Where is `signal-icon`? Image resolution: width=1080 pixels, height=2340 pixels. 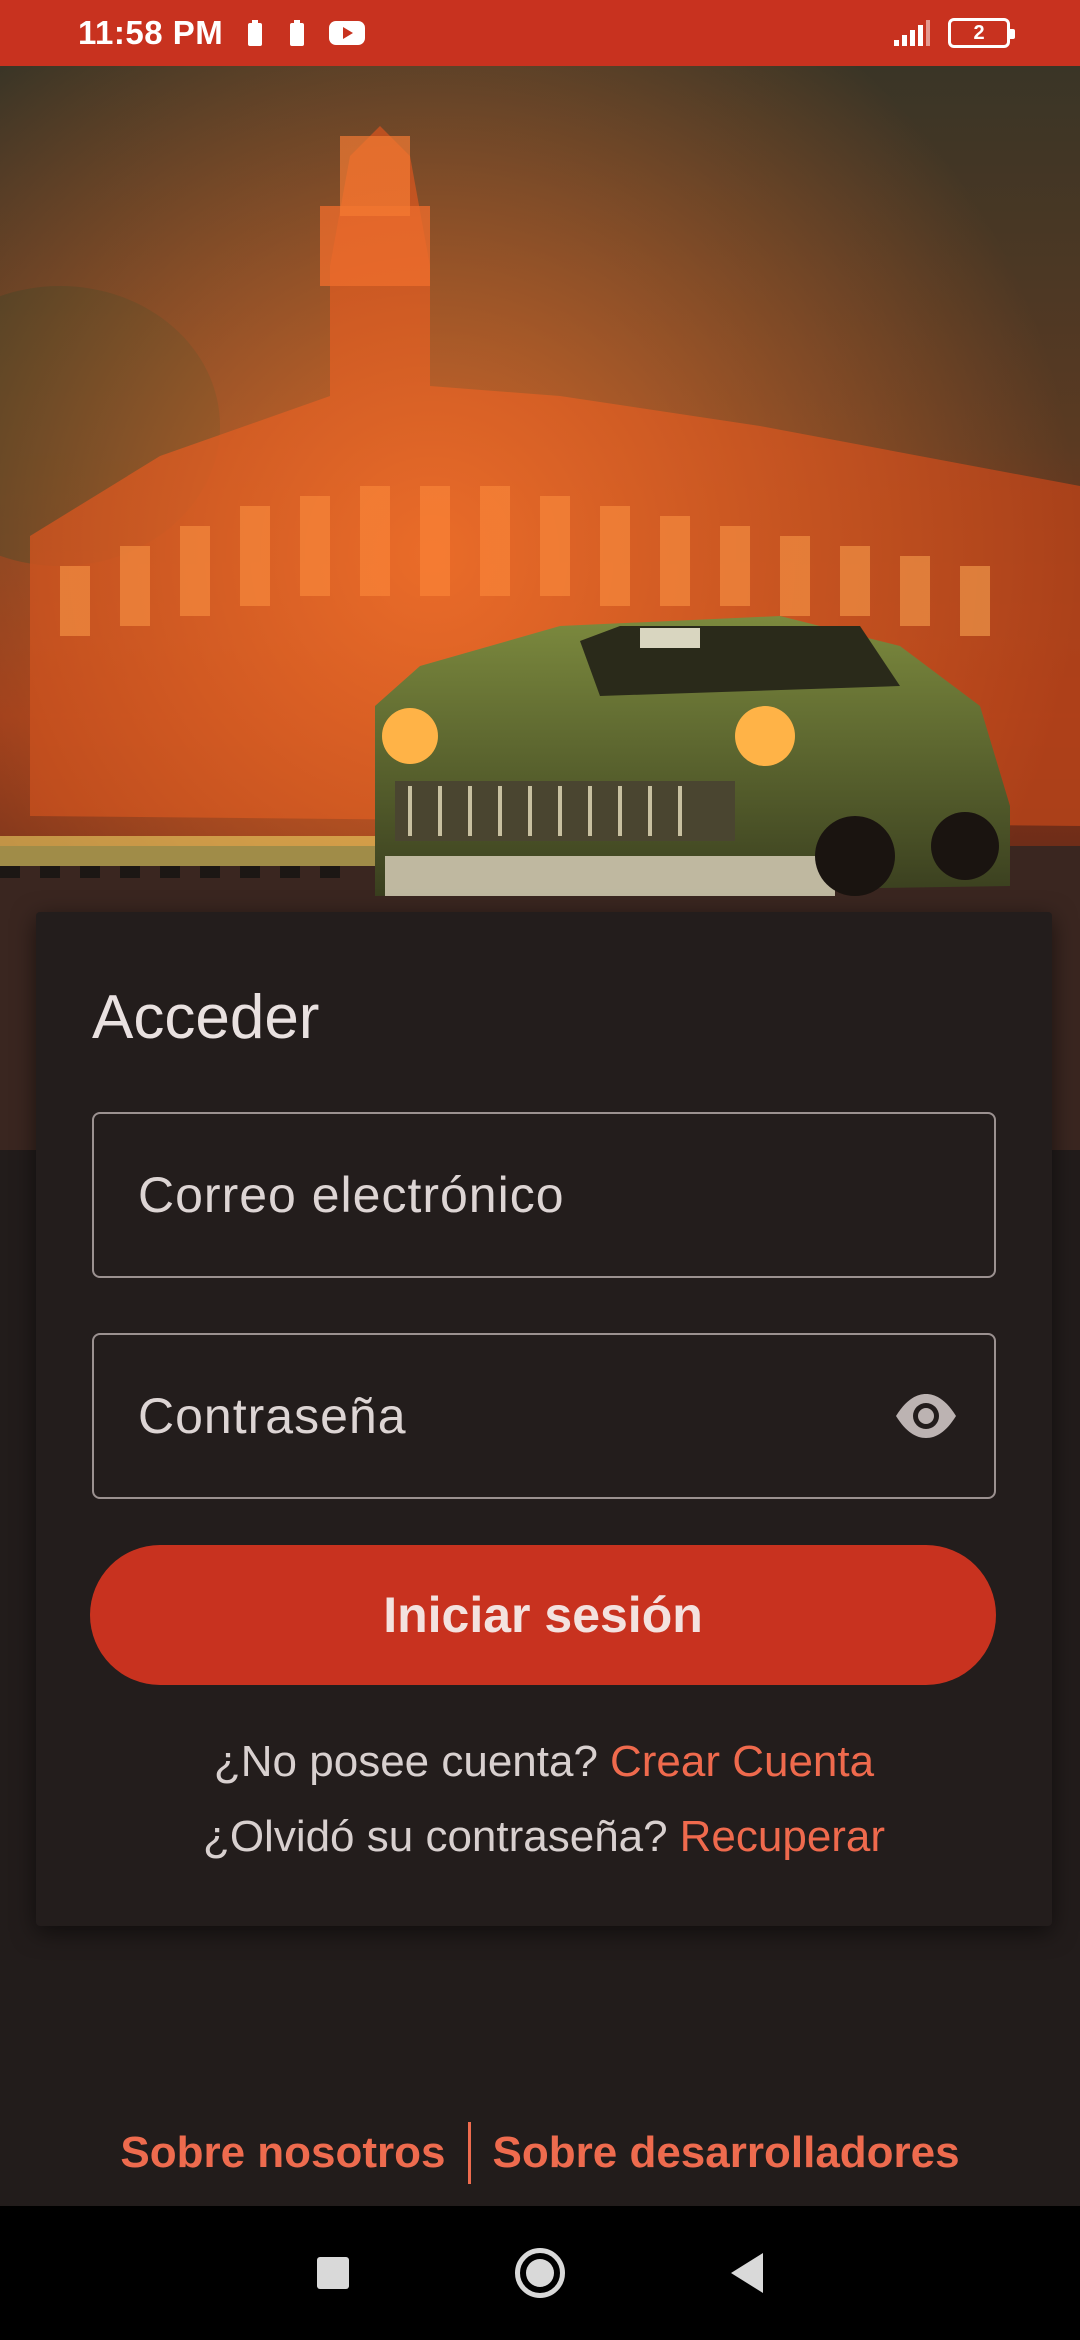
signal-icon is located at coordinates (912, 33).